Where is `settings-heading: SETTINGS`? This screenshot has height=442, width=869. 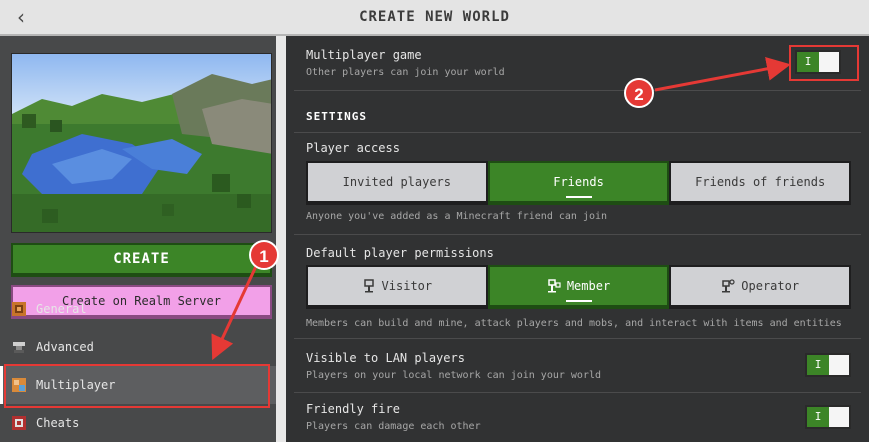 settings-heading: SETTINGS is located at coordinates (336, 116).